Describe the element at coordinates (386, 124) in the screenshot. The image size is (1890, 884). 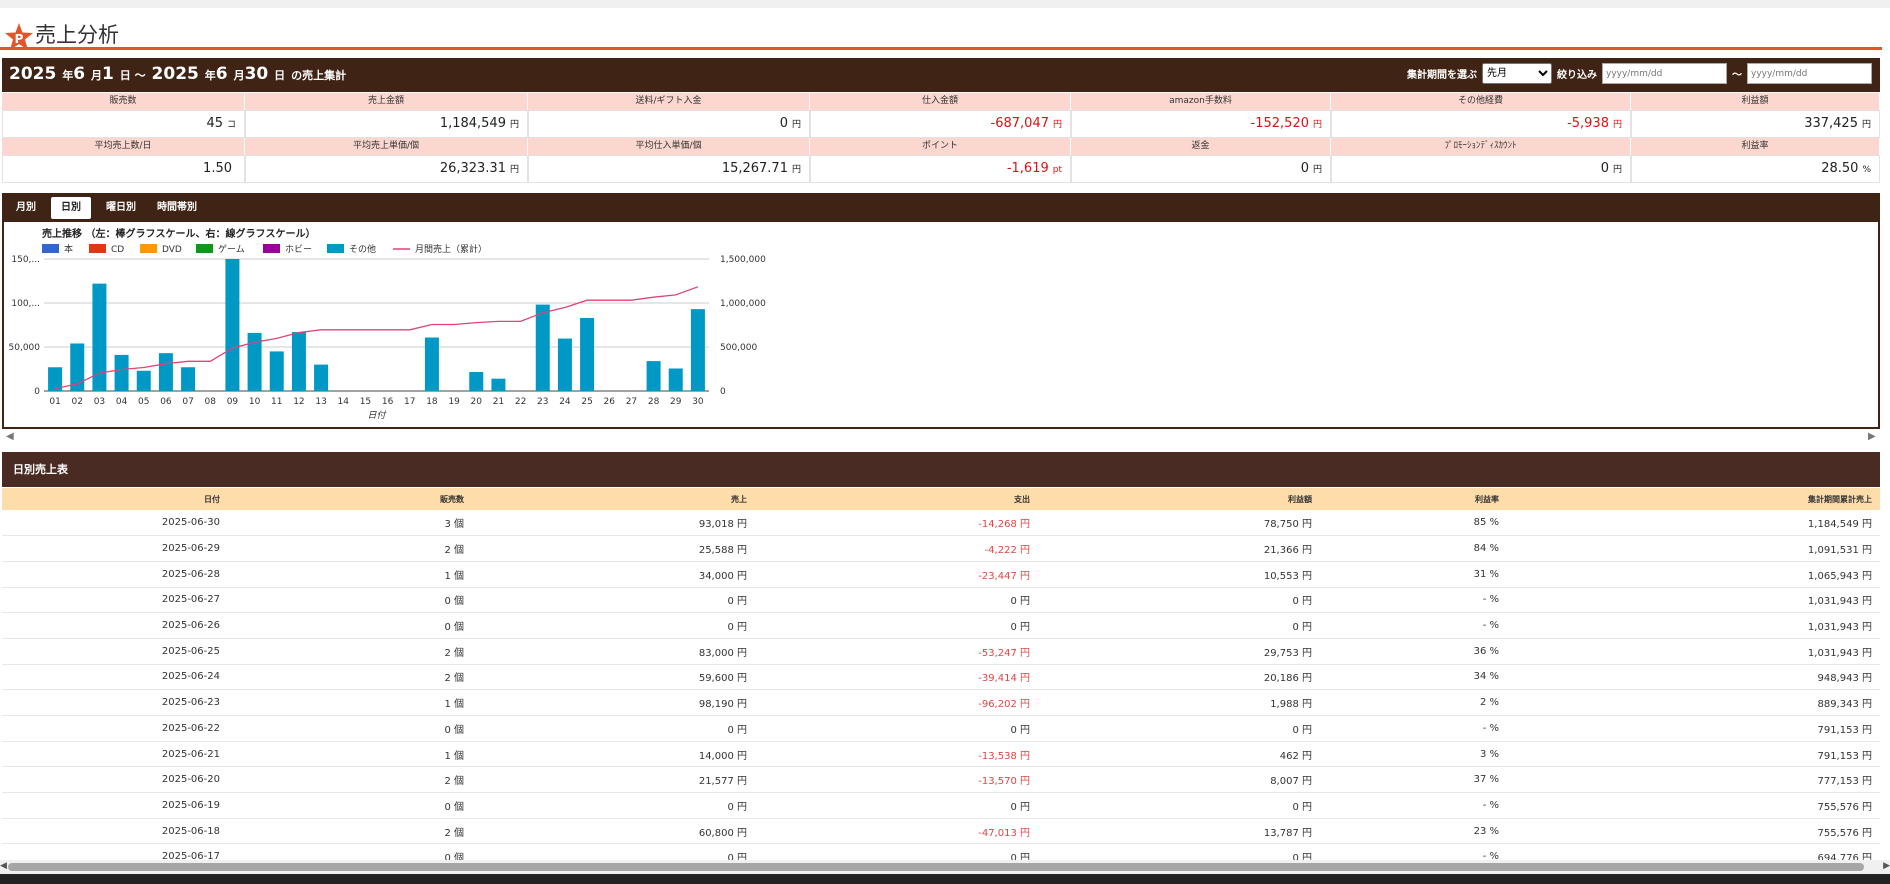
I see `summary-value: 1,184,549 円` at that location.